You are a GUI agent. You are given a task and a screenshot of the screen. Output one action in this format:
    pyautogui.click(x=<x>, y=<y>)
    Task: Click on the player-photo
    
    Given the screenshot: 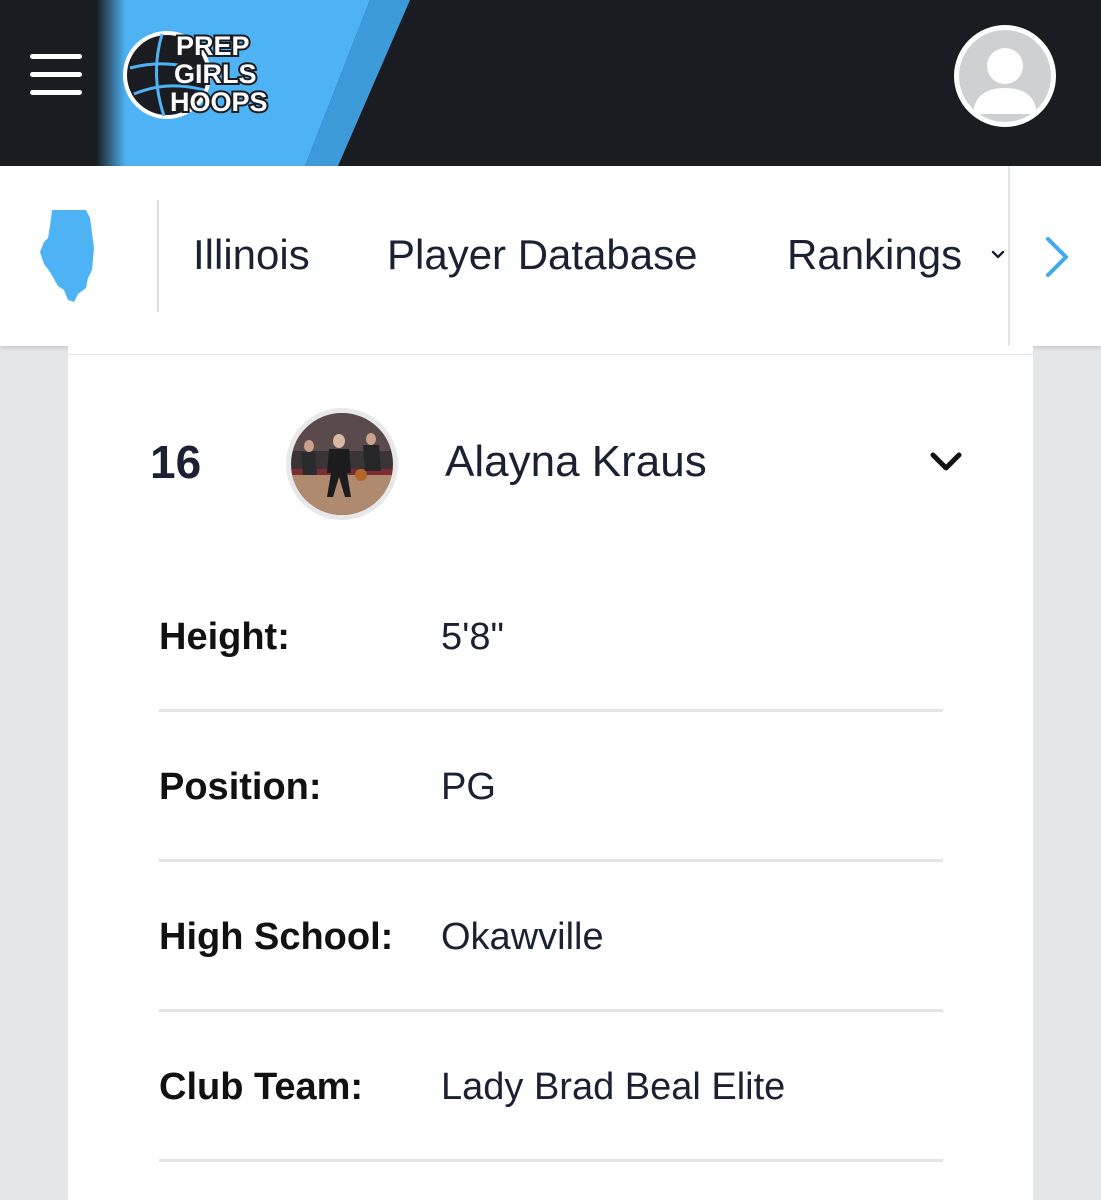 What is the action you would take?
    pyautogui.click(x=342, y=464)
    